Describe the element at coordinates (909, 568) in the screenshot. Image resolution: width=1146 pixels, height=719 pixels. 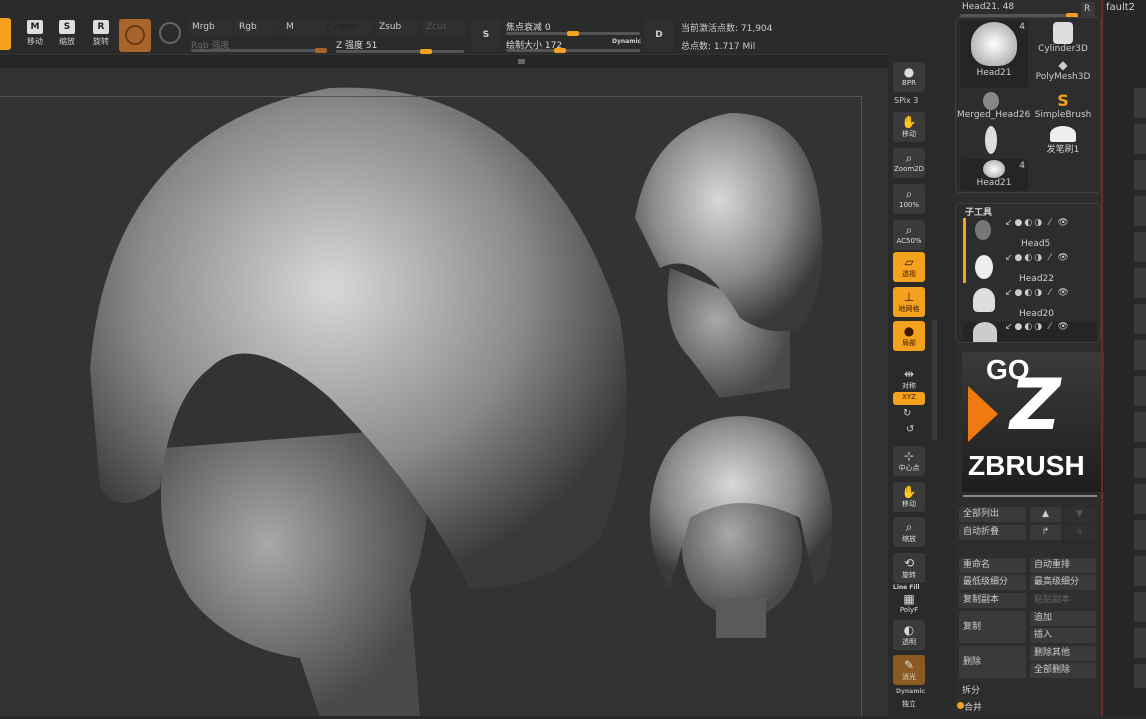
I see `rotate-view-button: ⟲ 旋转` at that location.